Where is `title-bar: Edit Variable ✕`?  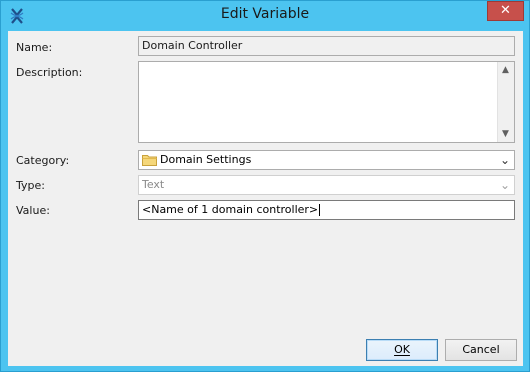
title-bar: Edit Variable ✕ is located at coordinates (265, 16).